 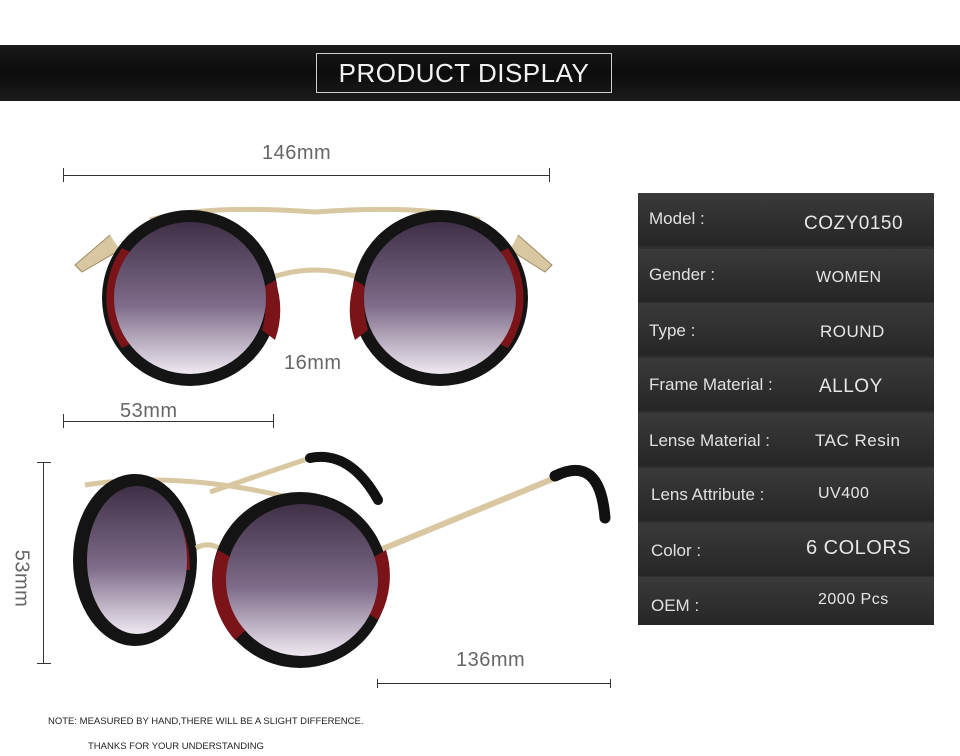 What do you see at coordinates (786, 329) in the screenshot?
I see `spec-row-type: Type : ROUND` at bounding box center [786, 329].